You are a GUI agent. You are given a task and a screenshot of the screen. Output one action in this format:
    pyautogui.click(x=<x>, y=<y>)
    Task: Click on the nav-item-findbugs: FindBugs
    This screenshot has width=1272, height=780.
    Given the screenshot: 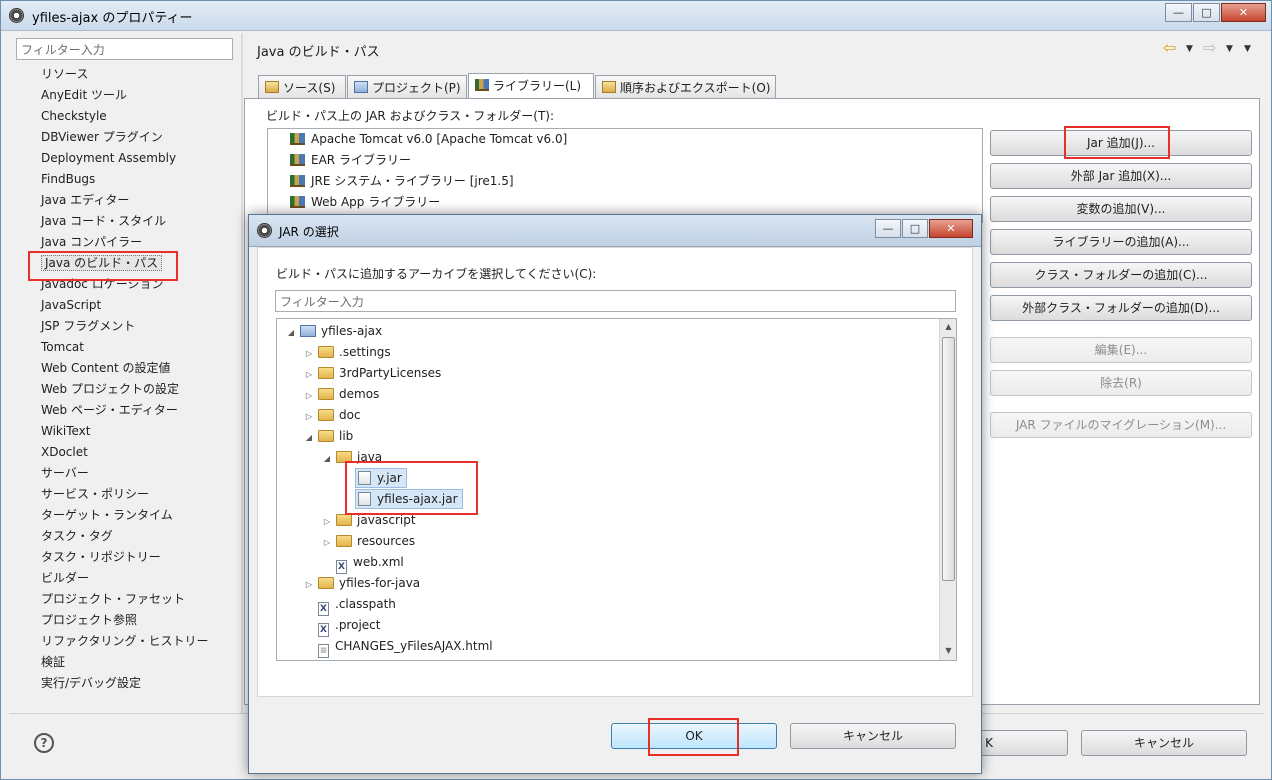 What is the action you would take?
    pyautogui.click(x=126, y=179)
    